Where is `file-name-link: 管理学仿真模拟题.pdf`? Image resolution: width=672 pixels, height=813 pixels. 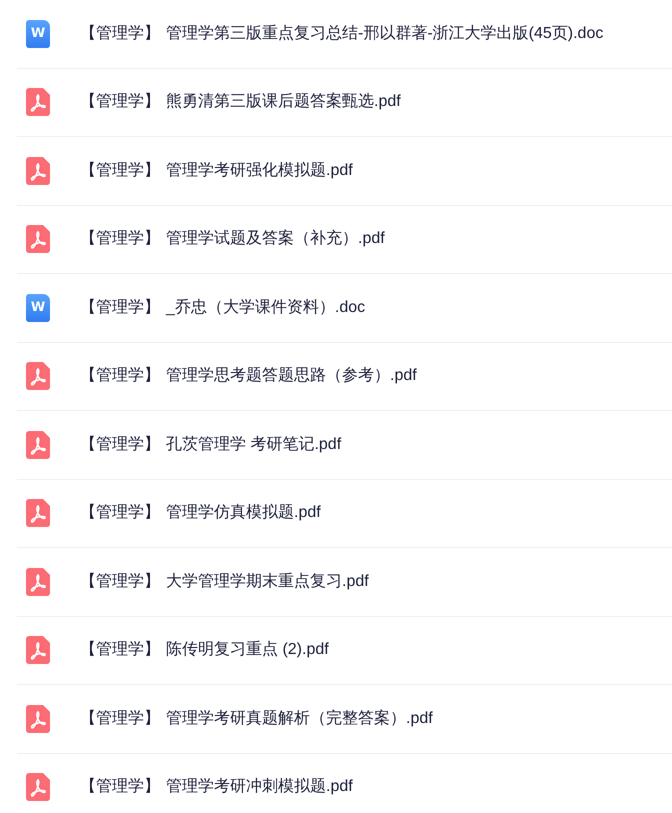
file-name-link: 管理学仿真模拟题.pdf is located at coordinates (243, 513).